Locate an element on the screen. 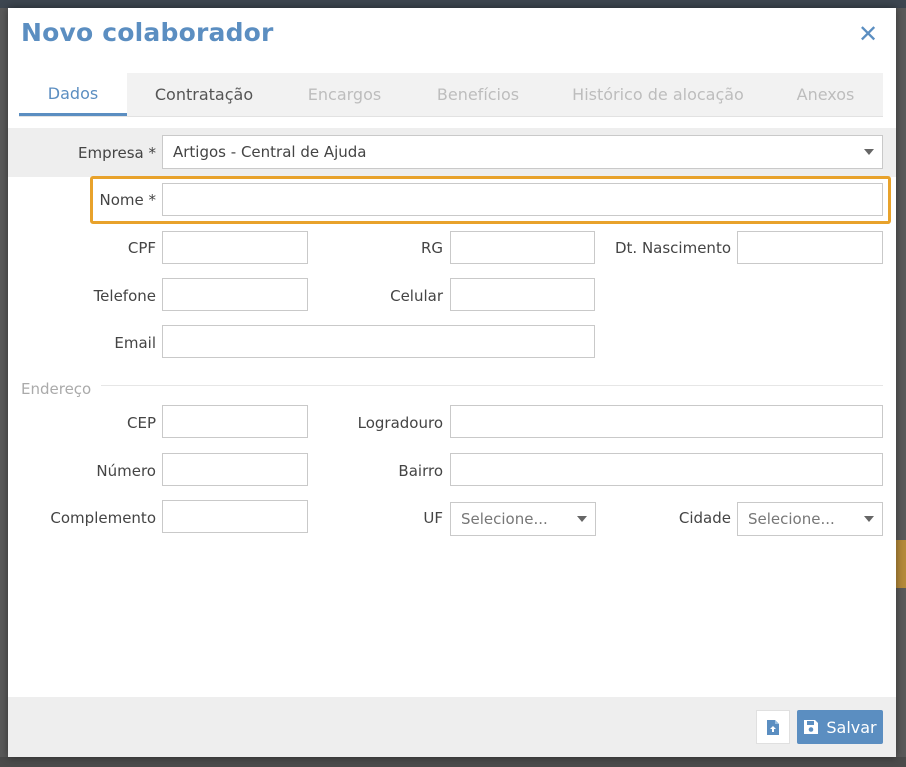 This screenshot has height=767, width=906. close-icon: ✕ is located at coordinates (868, 34).